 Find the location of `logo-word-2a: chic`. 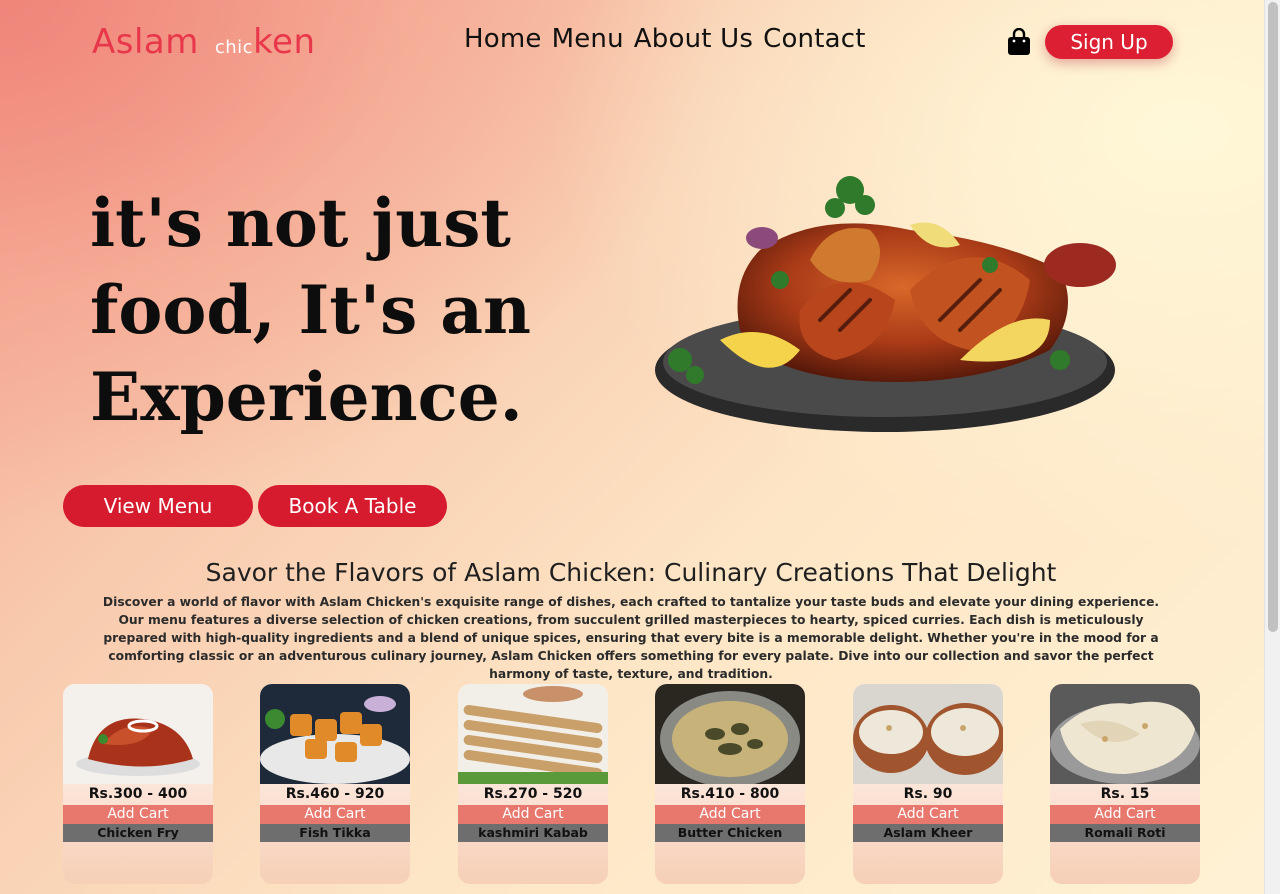

logo-word-2a: chic is located at coordinates (234, 47).